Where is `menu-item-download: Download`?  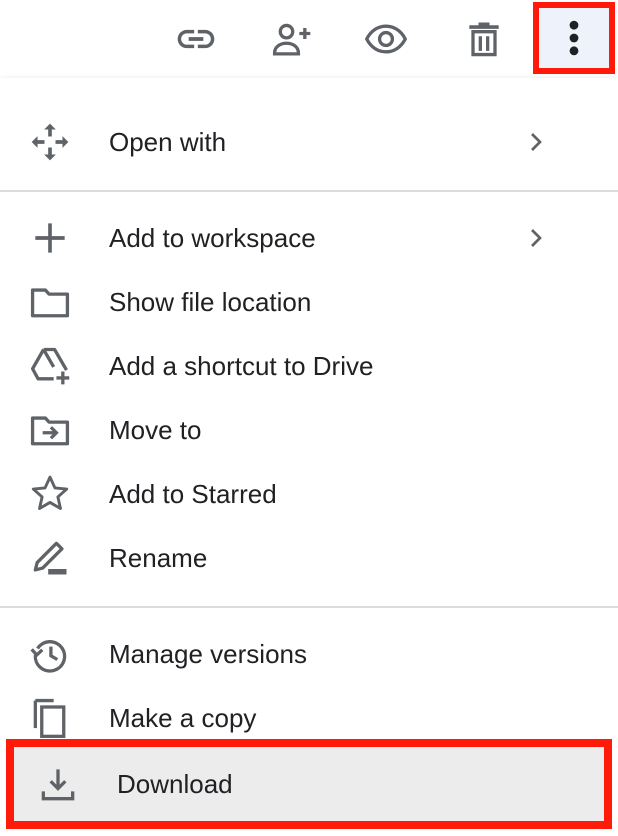 menu-item-download: Download is located at coordinates (309, 784).